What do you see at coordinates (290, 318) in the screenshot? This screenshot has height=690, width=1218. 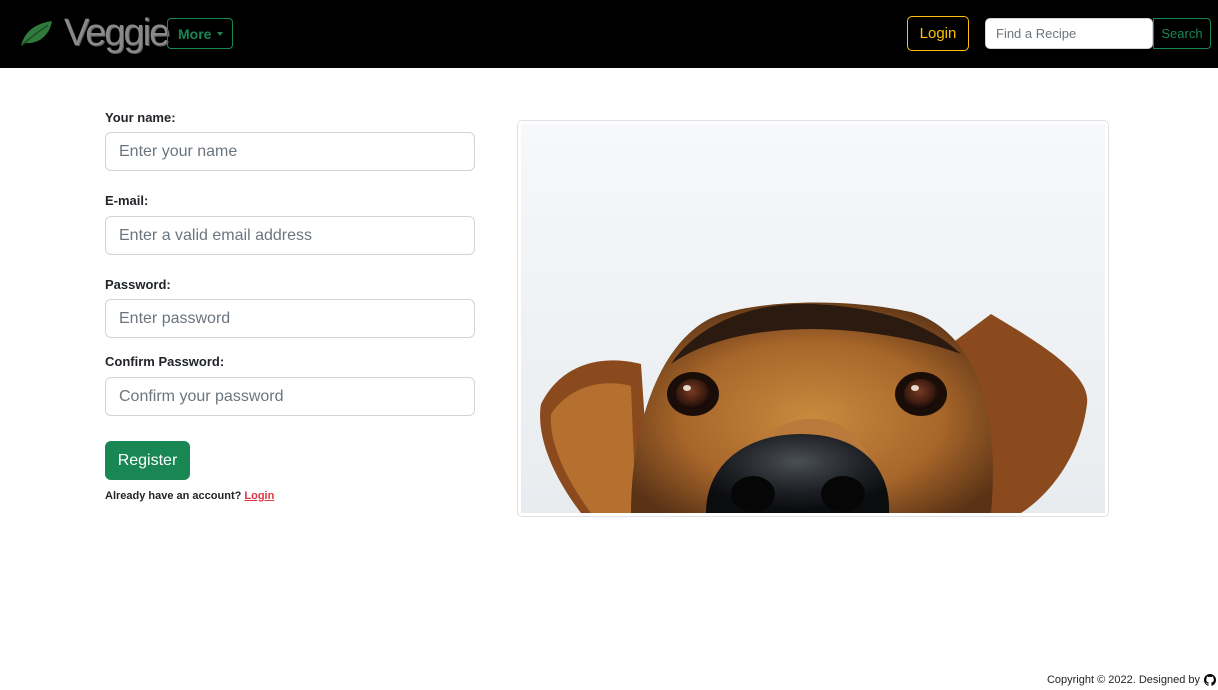 I see `password-field` at bounding box center [290, 318].